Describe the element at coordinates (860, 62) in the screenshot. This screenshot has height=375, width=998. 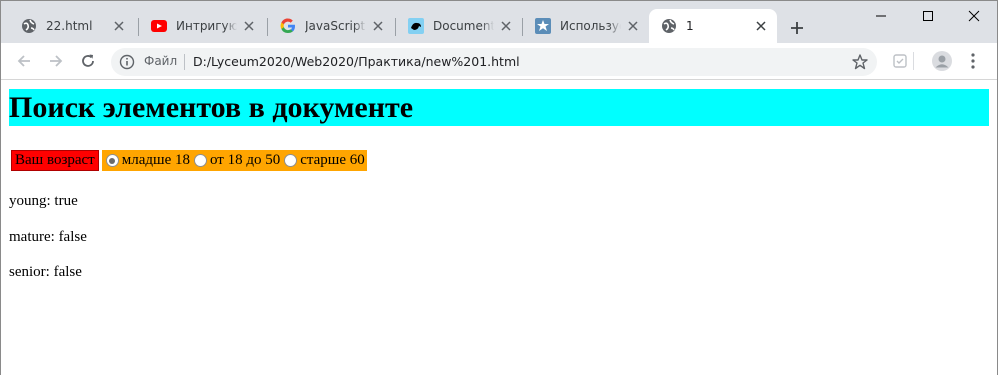
I see `star-icon` at that location.